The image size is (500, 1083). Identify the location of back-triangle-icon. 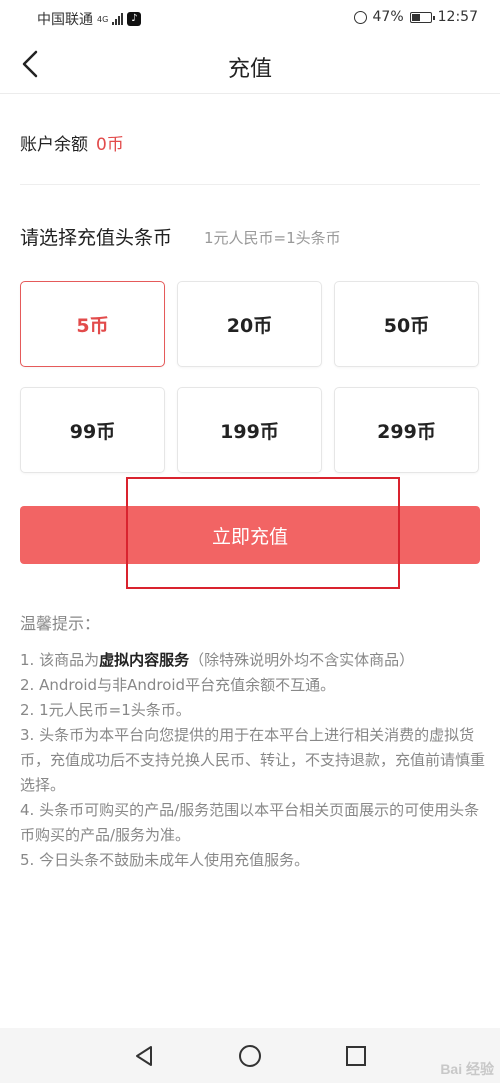
(144, 1056).